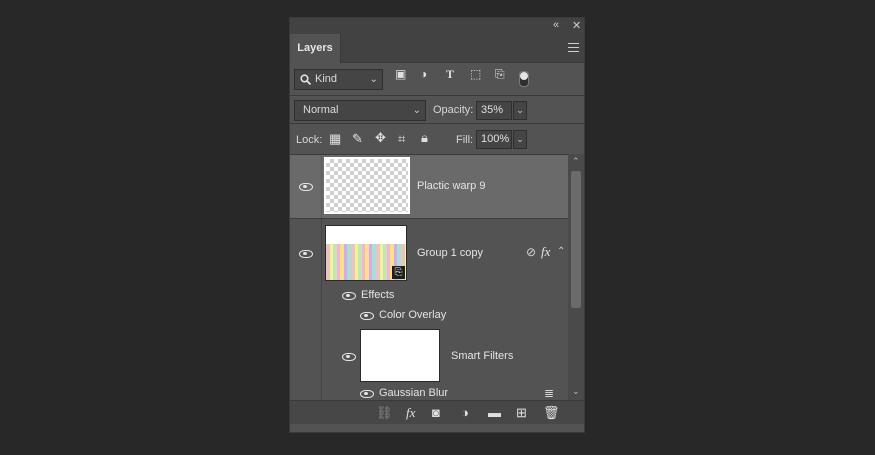  Describe the element at coordinates (384, 413) in the screenshot. I see `link-layers-icon: ⛓︎` at that location.